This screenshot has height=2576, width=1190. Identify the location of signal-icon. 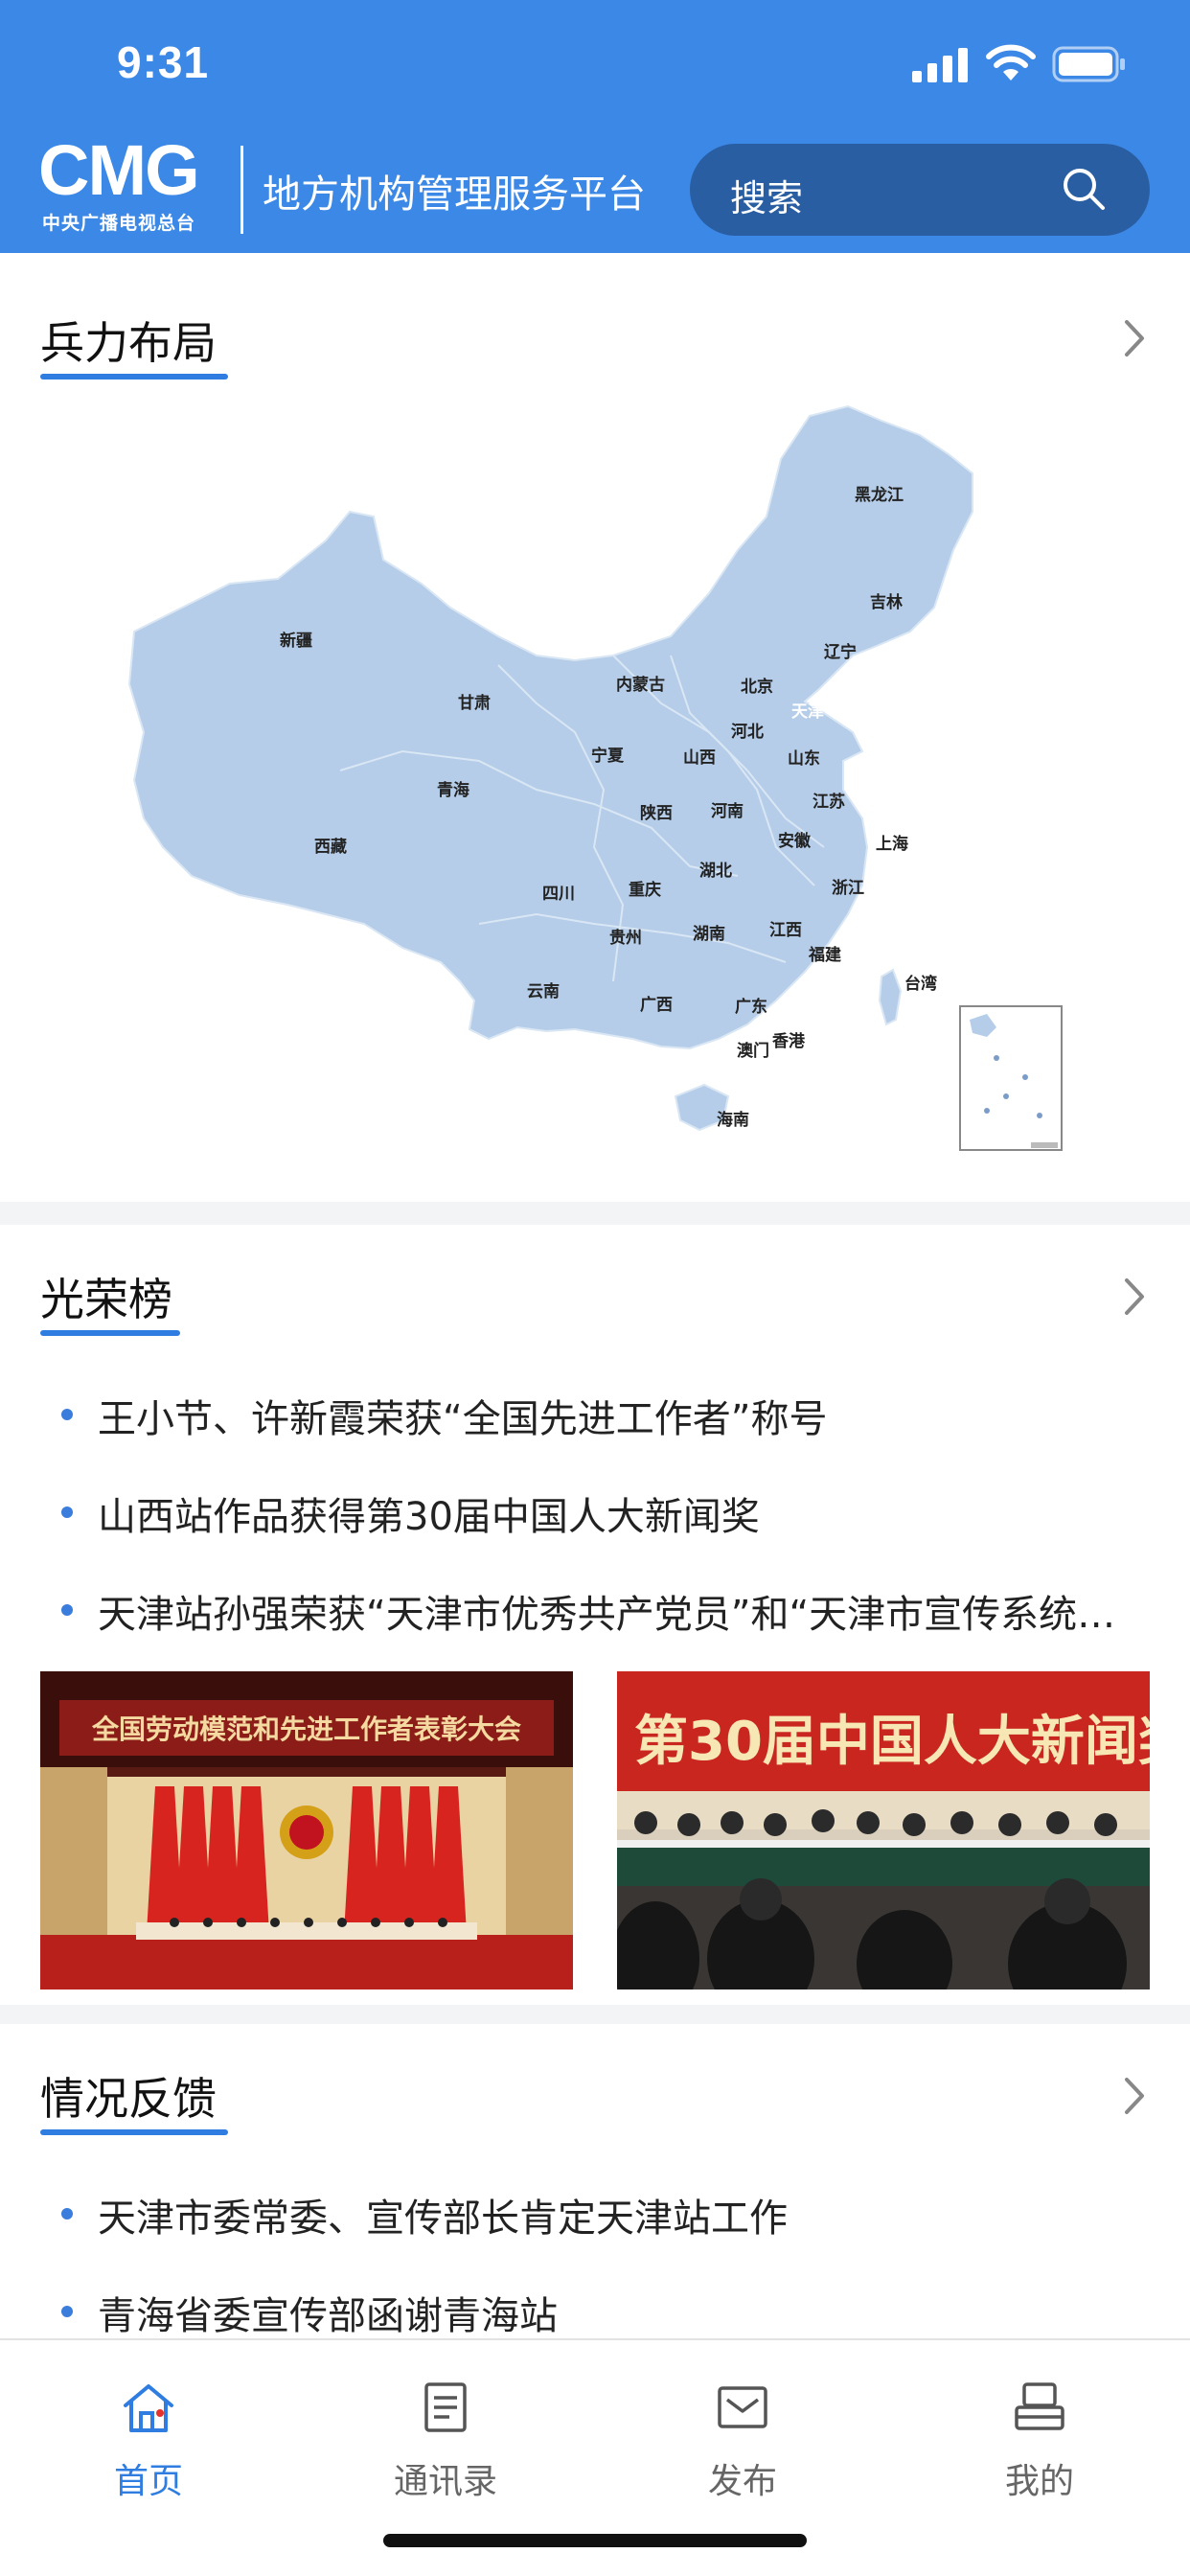
(940, 65).